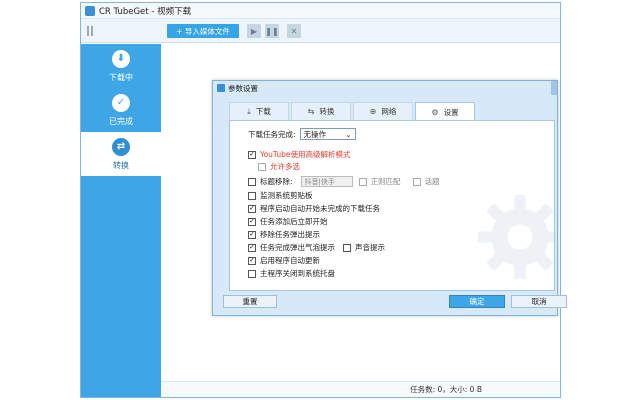 The height and width of the screenshot is (400, 640). What do you see at coordinates (326, 181) in the screenshot?
I see `title-remove-input: 抖音|快手` at bounding box center [326, 181].